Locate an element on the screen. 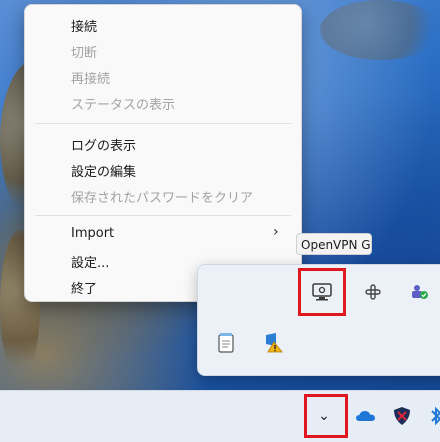 This screenshot has width=440, height=442. menu-item-disconnect: 切断 is located at coordinates (84, 53).